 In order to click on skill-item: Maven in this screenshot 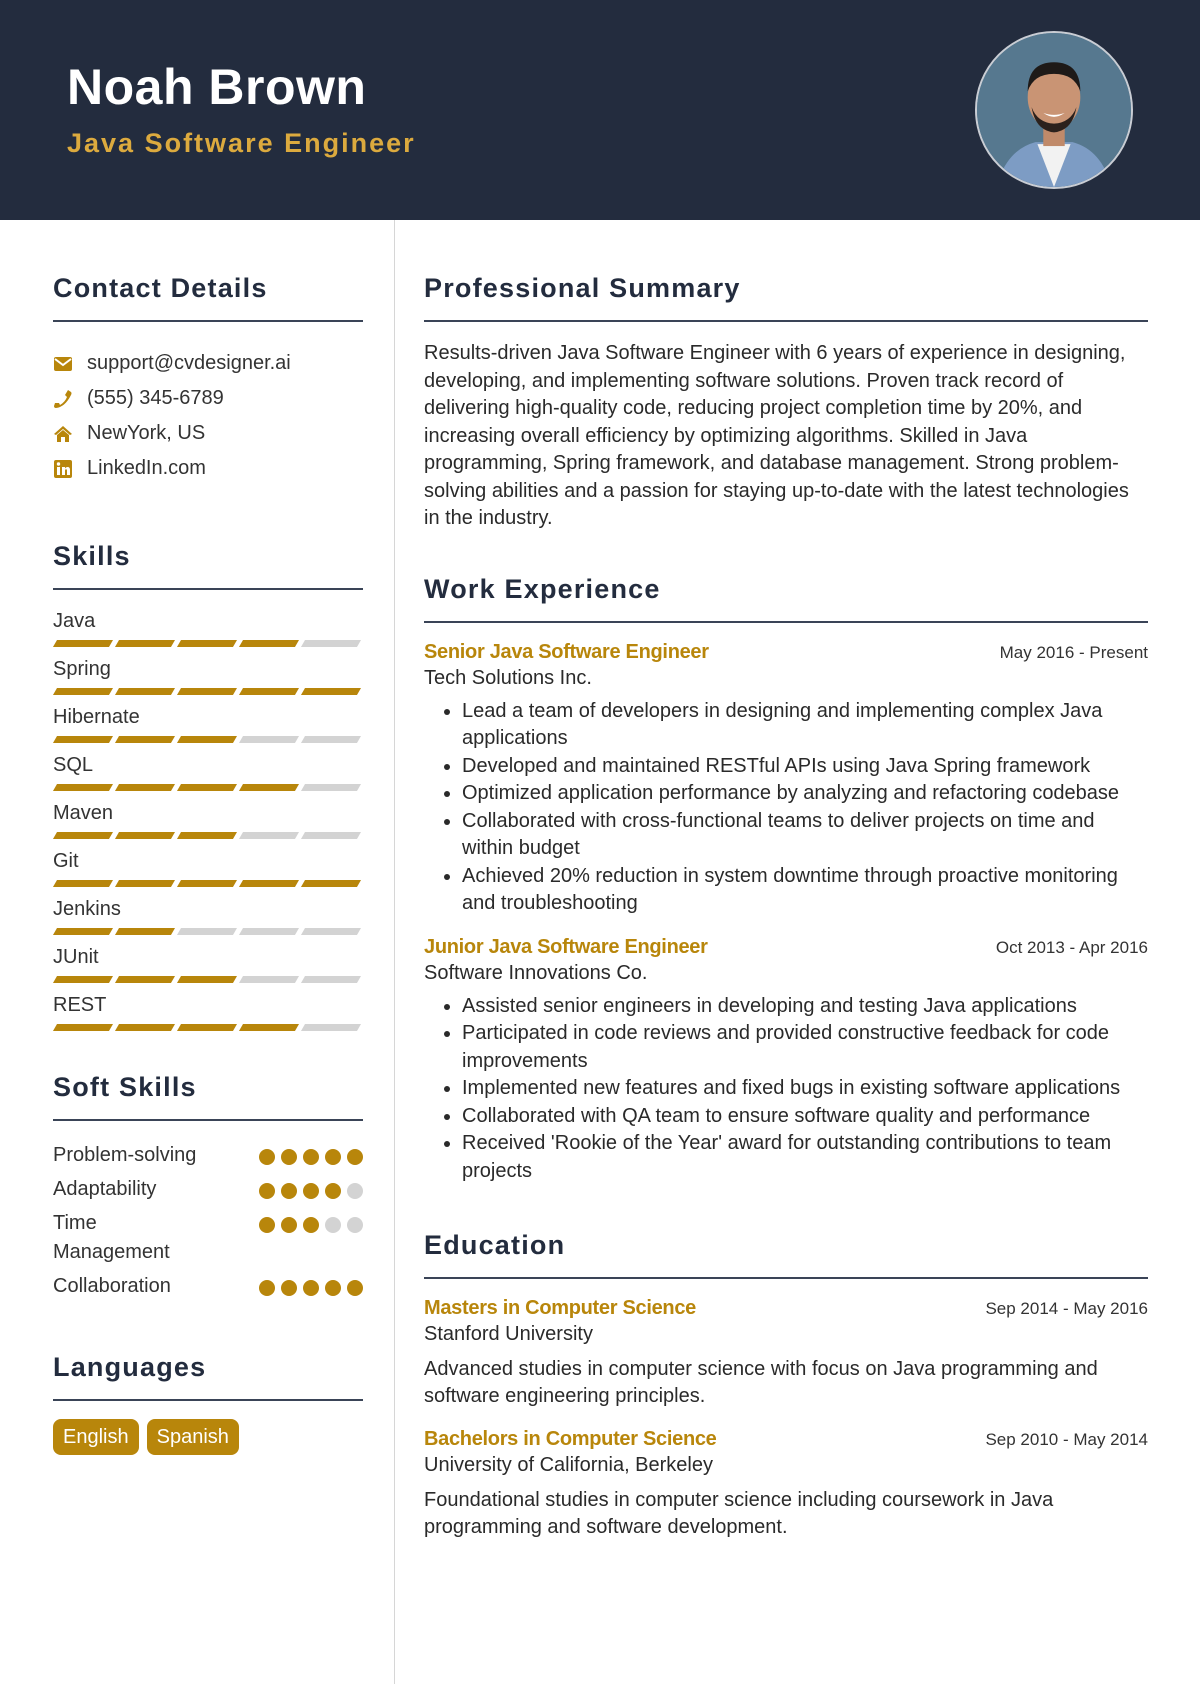, I will do `click(207, 819)`.